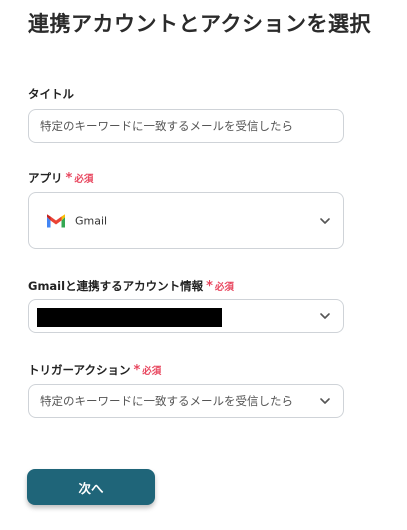 Image resolution: width=407 pixels, height=530 pixels. What do you see at coordinates (199, 24) in the screenshot?
I see `page-title: 連携アカウントとアクションを選択` at bounding box center [199, 24].